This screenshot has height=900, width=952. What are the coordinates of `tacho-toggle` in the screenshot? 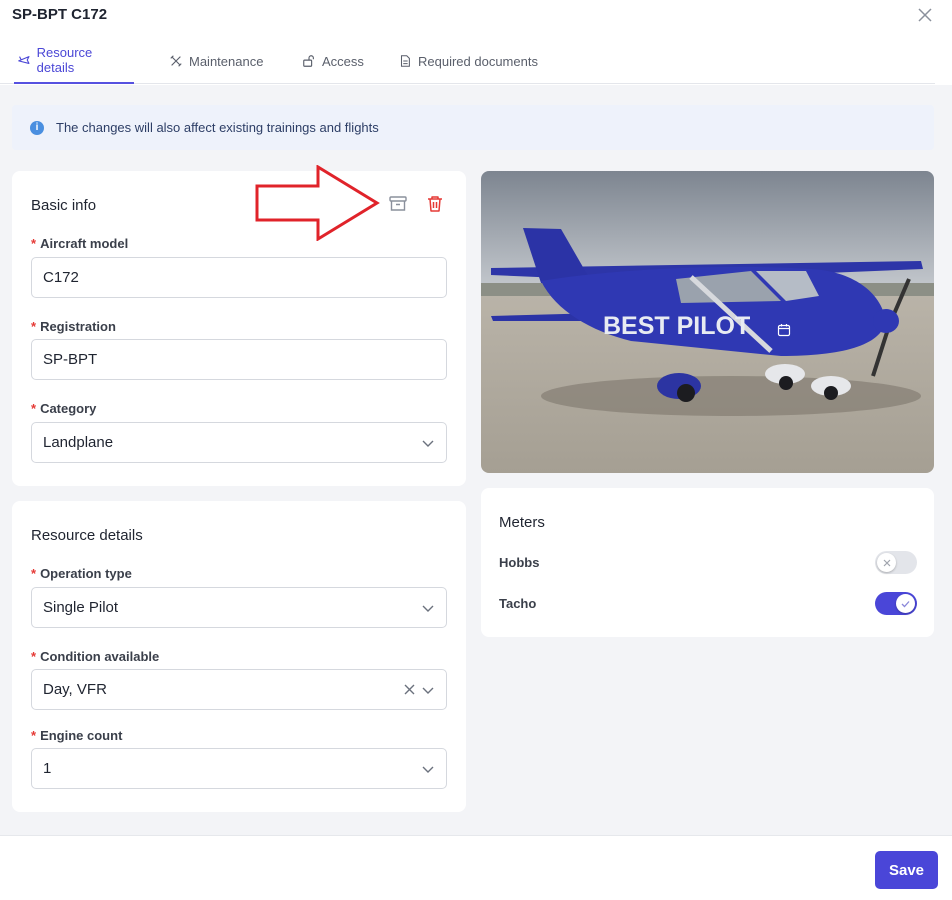 It's located at (896, 603).